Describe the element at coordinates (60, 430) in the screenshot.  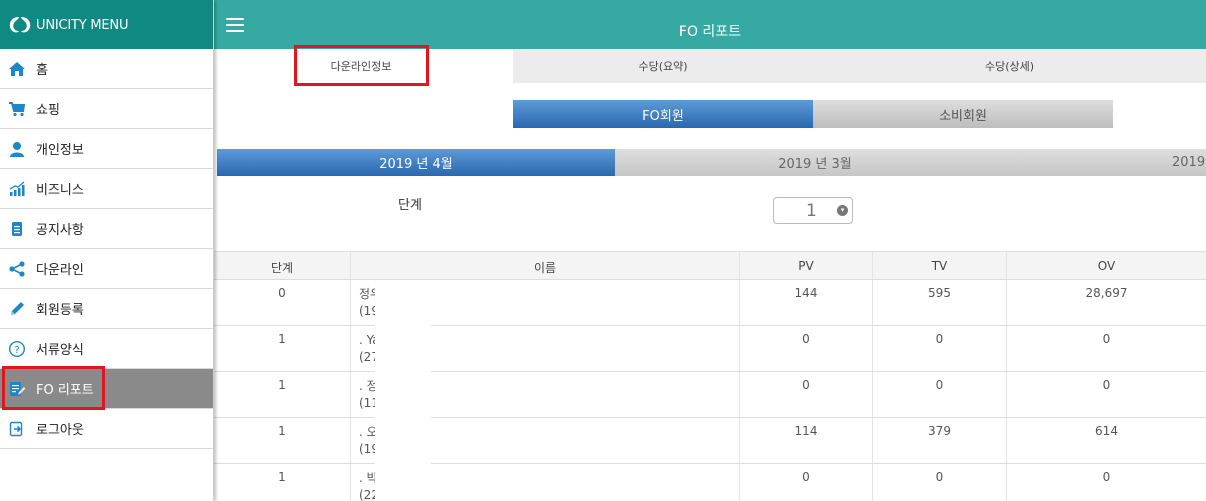
I see `sidebar-item-label: 로그아웃` at that location.